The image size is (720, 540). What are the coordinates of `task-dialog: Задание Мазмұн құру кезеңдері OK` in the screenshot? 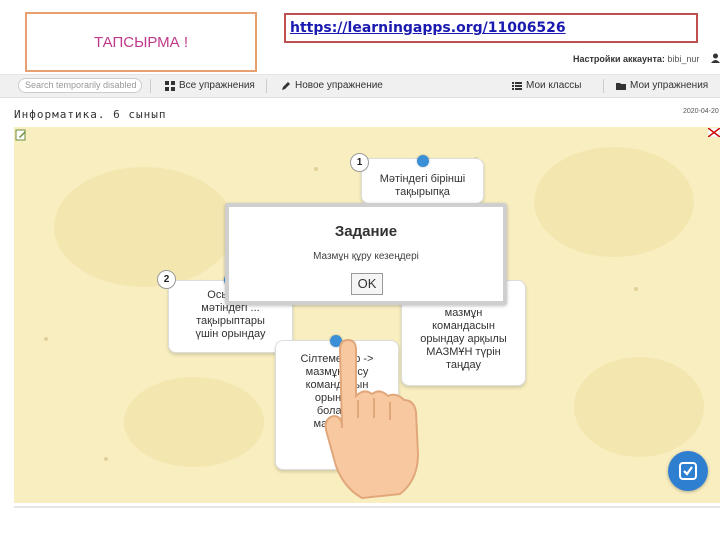 It's located at (366, 254).